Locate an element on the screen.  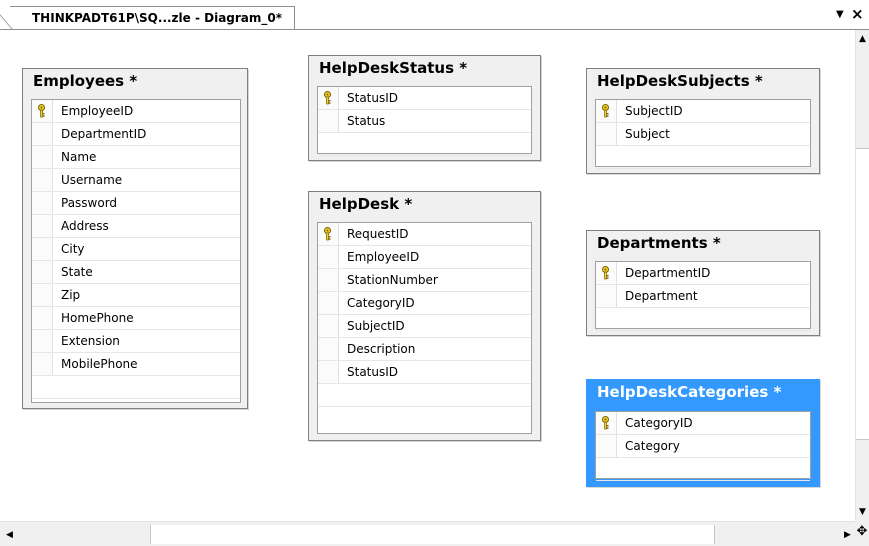
vertical-scrollbar: ▲ ▼ is located at coordinates (862, 275).